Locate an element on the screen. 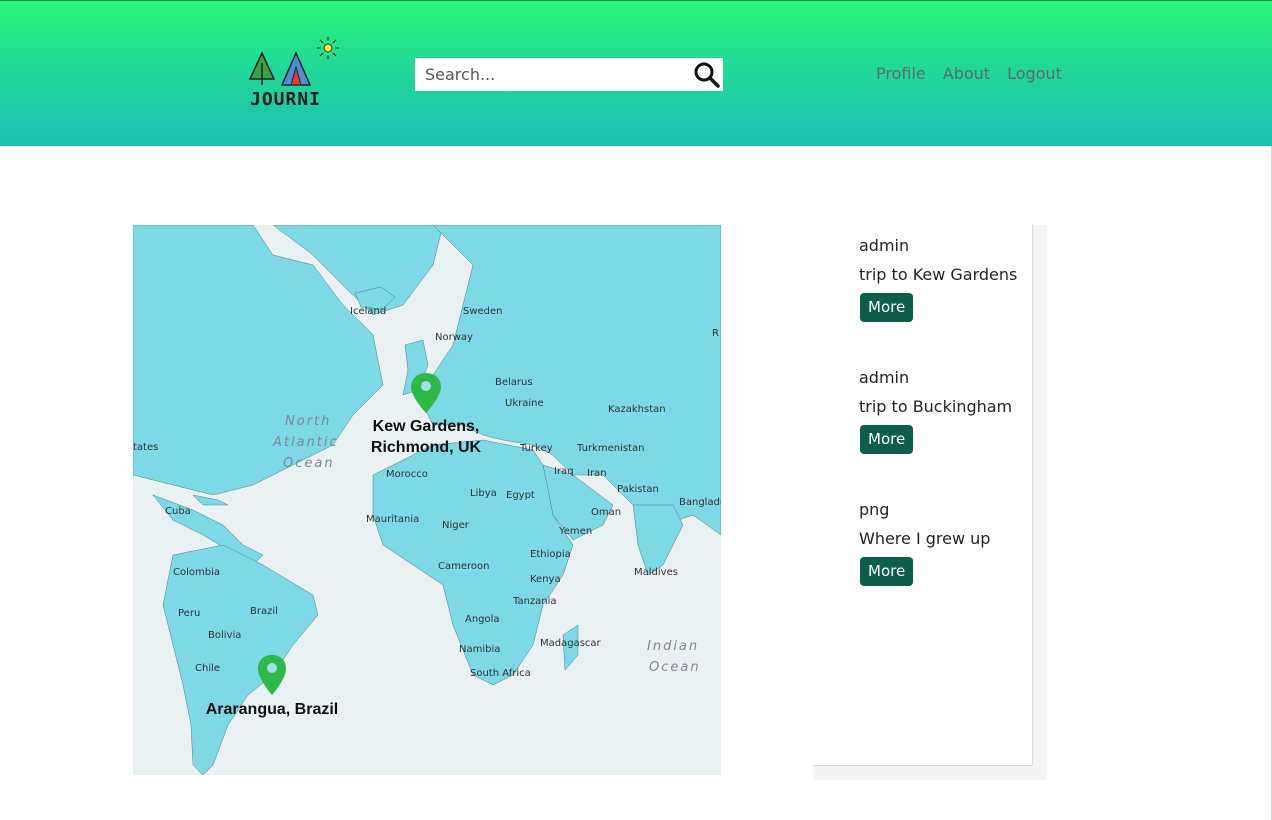 The height and width of the screenshot is (820, 1272). svg-text: Indian is located at coordinates (673, 646).